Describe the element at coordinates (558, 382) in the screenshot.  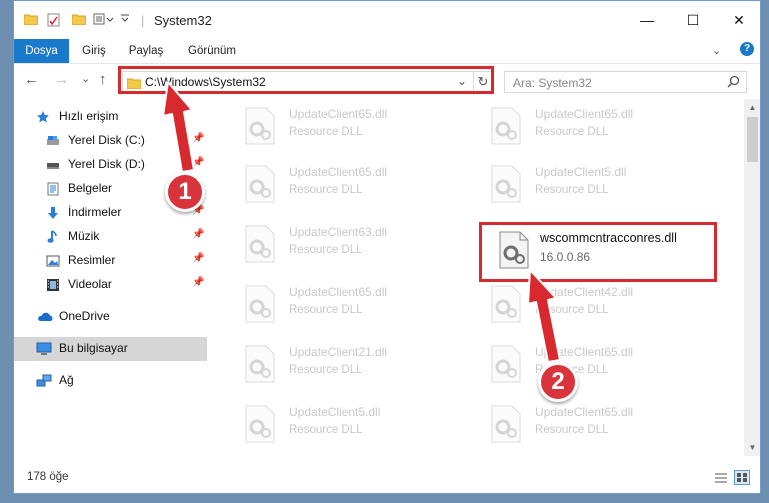
I see `step-badge-2: 2` at that location.